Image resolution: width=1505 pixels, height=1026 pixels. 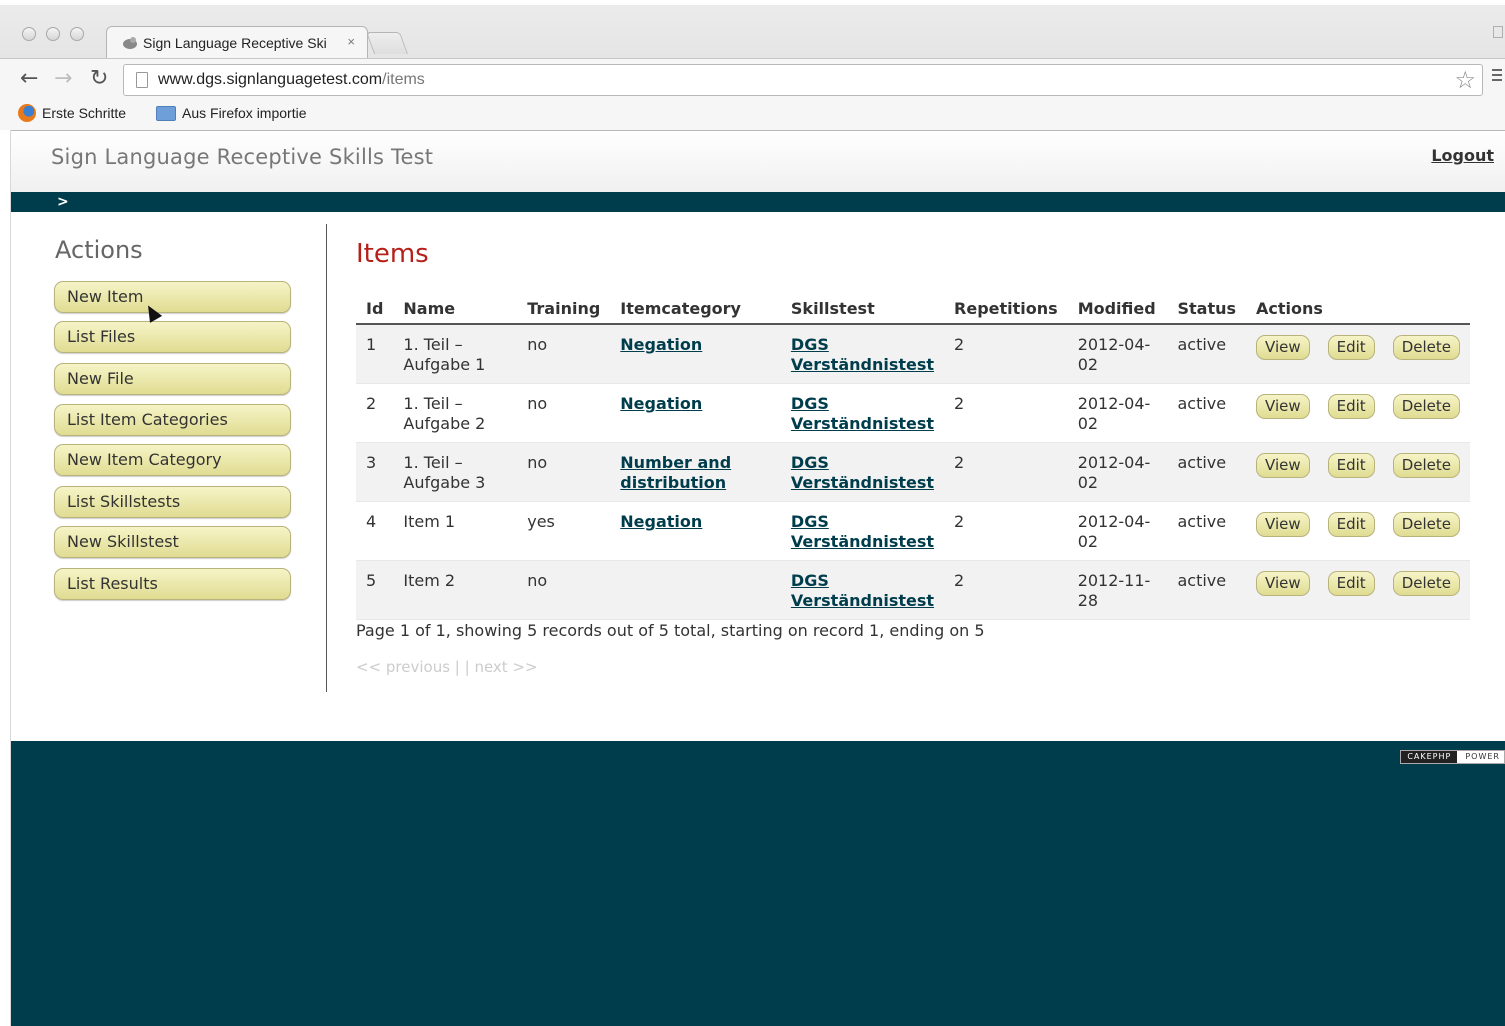 What do you see at coordinates (172, 297) in the screenshot?
I see `new-item-button: New Item` at bounding box center [172, 297].